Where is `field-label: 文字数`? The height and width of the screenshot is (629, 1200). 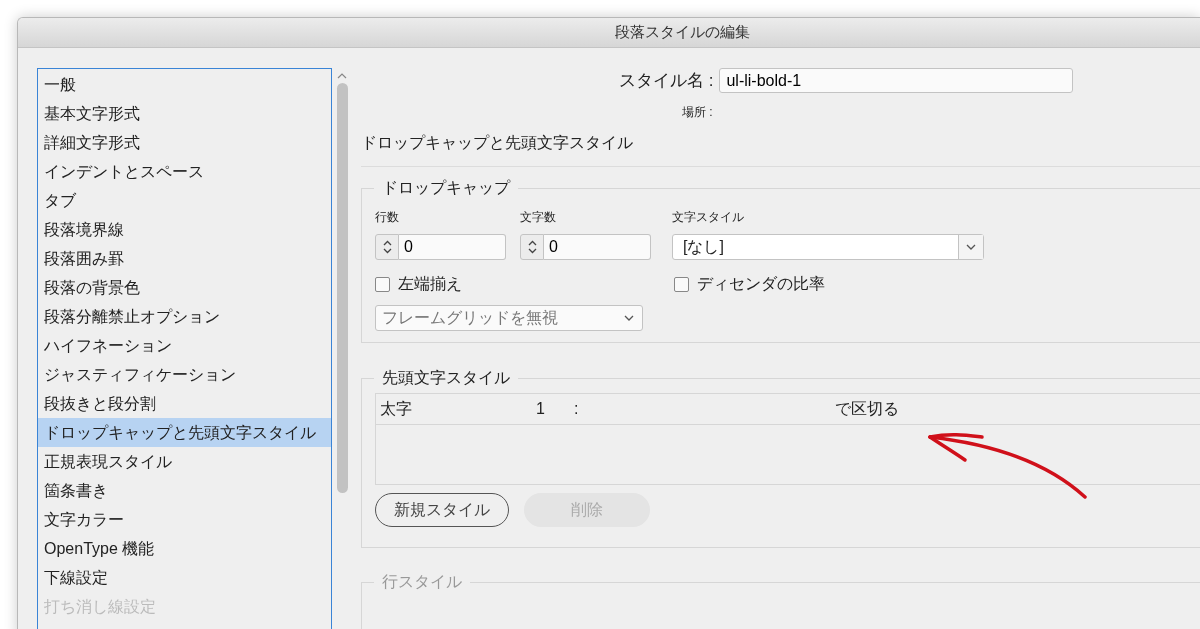
field-label: 文字数 is located at coordinates (538, 217).